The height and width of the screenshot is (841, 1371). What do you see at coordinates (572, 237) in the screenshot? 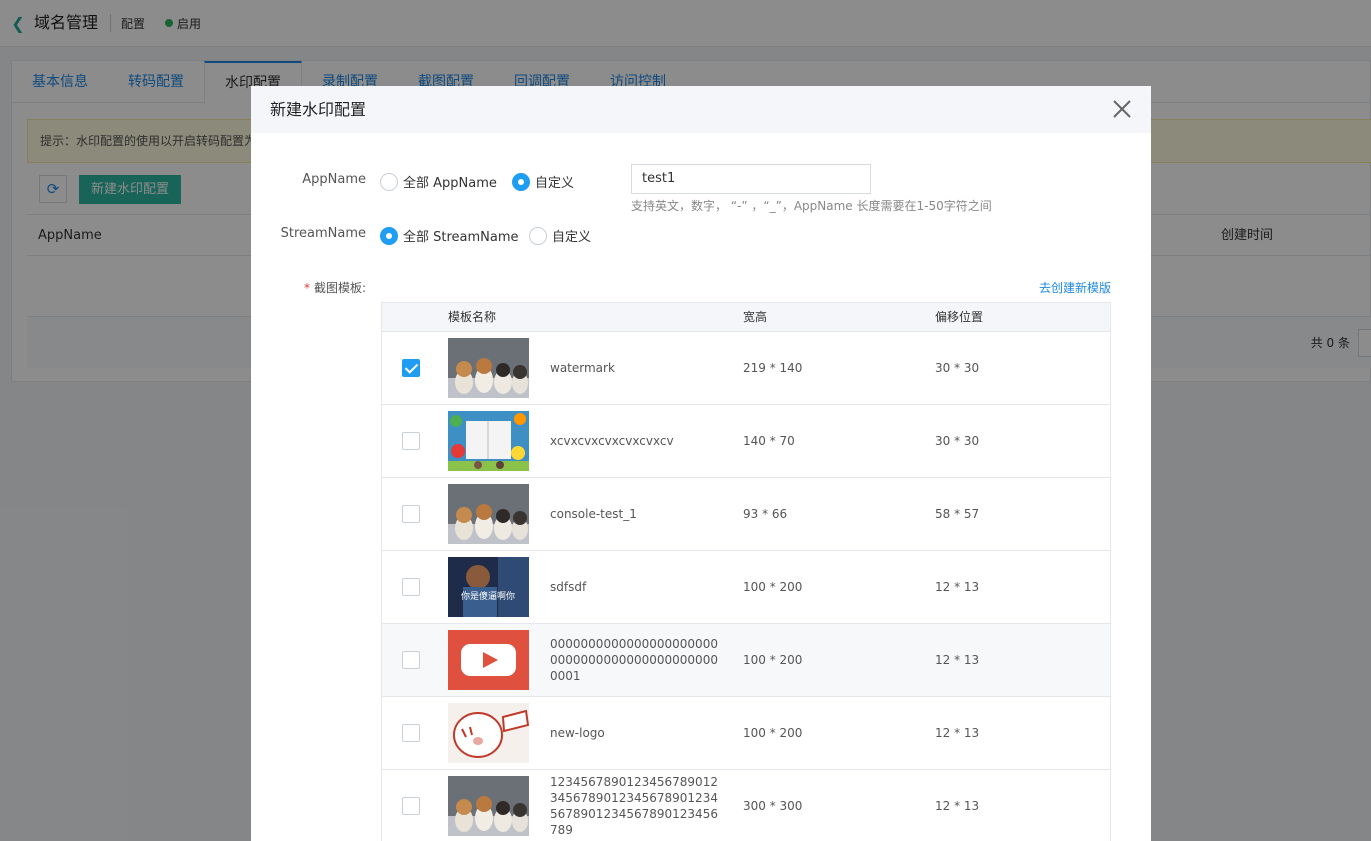
I see `streamname-custom-label: 自定义` at bounding box center [572, 237].